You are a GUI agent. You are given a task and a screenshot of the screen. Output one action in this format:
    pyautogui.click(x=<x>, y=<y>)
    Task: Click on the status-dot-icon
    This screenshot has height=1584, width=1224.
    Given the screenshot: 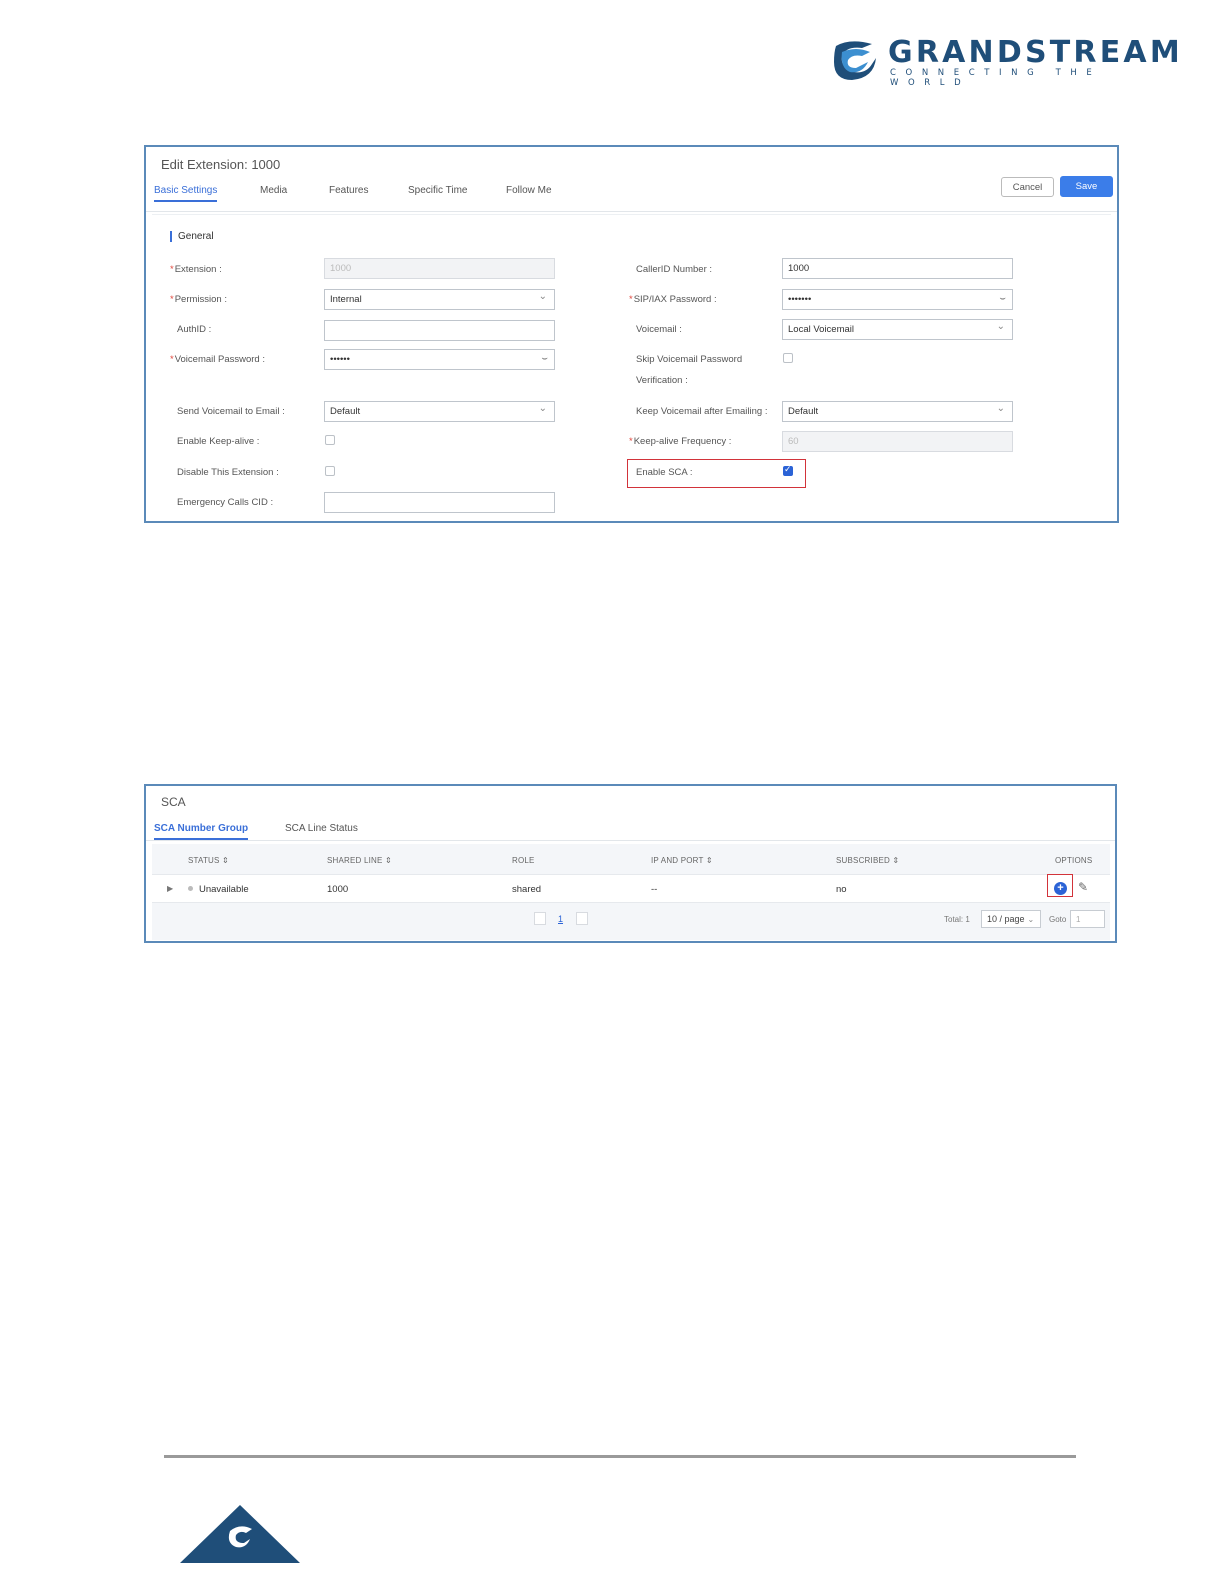 What is the action you would take?
    pyautogui.click(x=190, y=888)
    